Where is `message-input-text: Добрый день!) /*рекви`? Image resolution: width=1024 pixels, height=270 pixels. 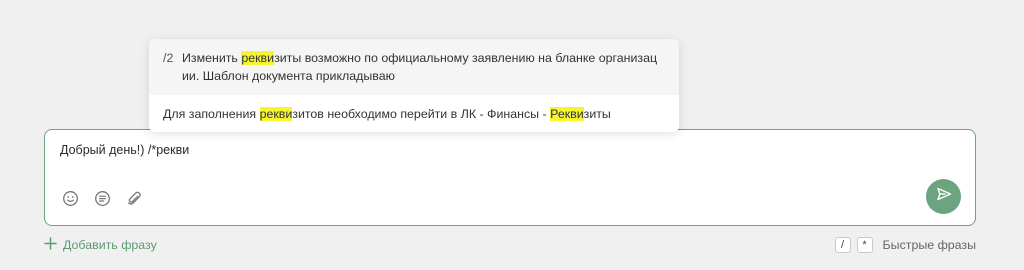 message-input-text: Добрый день!) /*рекви is located at coordinates (124, 150).